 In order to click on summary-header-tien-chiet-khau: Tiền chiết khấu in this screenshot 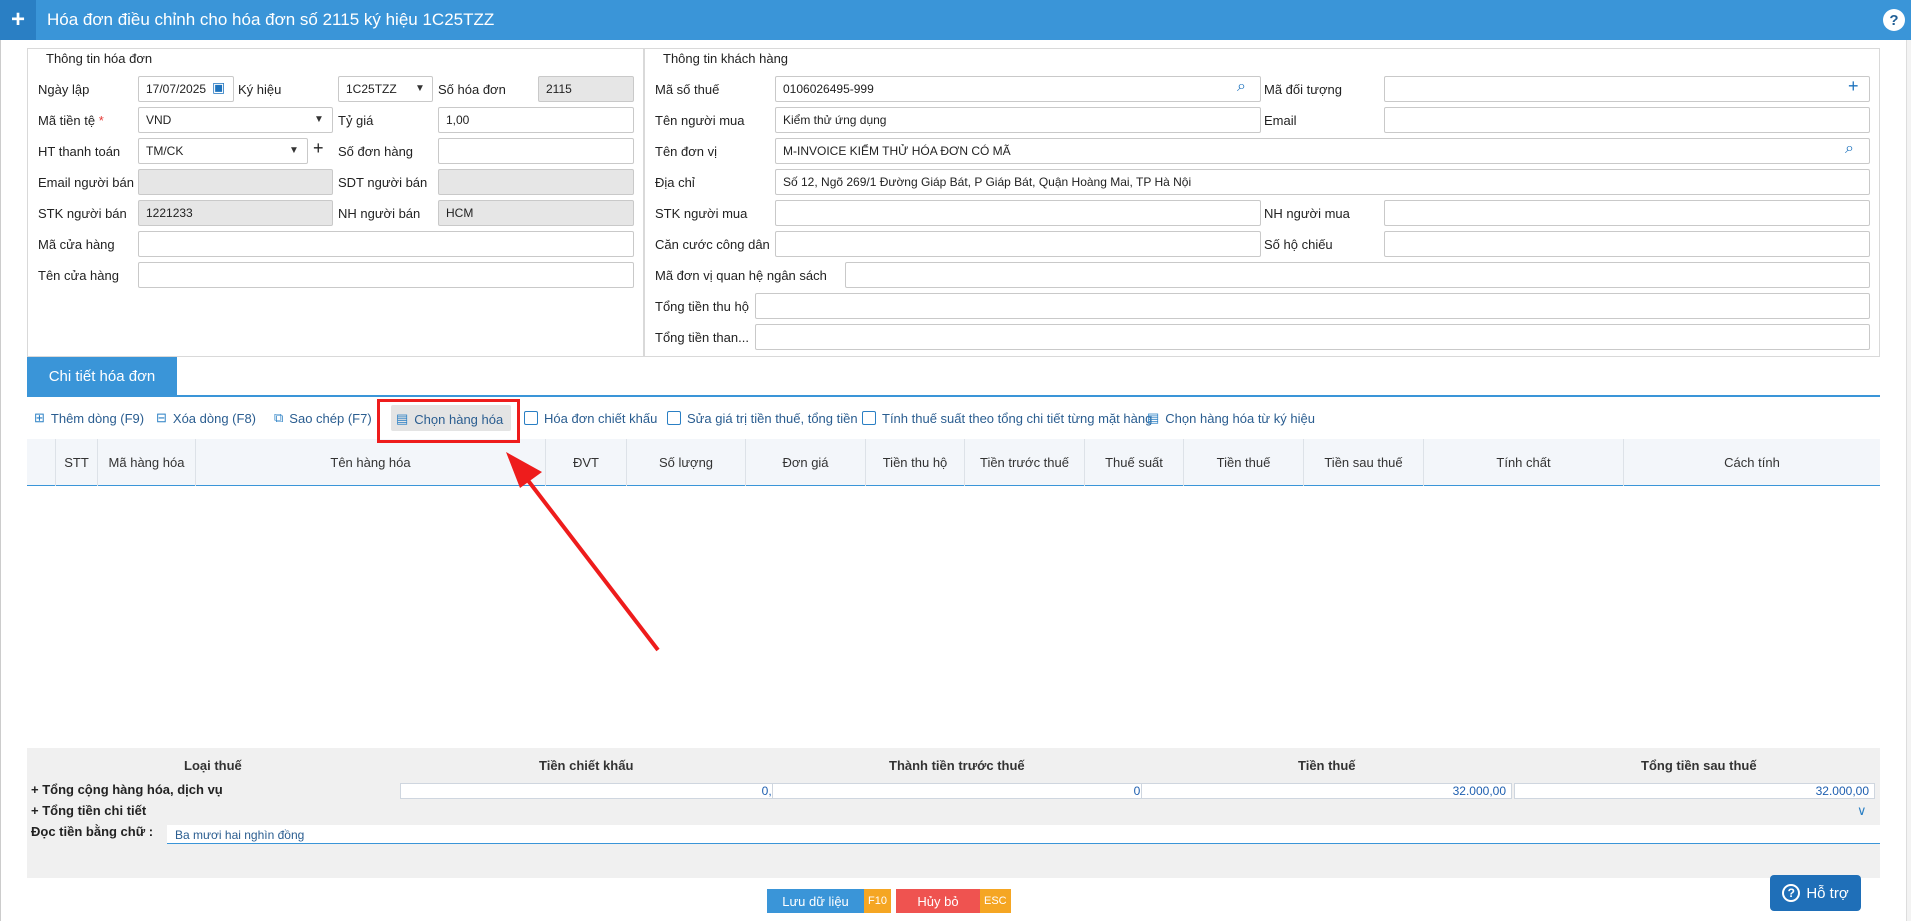, I will do `click(586, 765)`.